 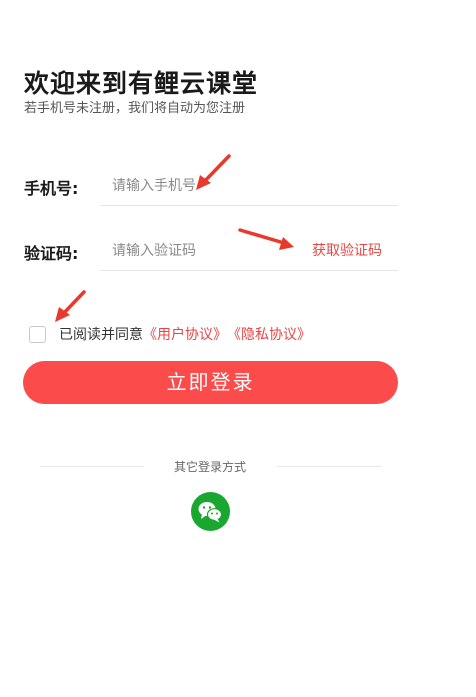 What do you see at coordinates (101, 335) in the screenshot?
I see `agreement-prefix: 已阅读并同意` at bounding box center [101, 335].